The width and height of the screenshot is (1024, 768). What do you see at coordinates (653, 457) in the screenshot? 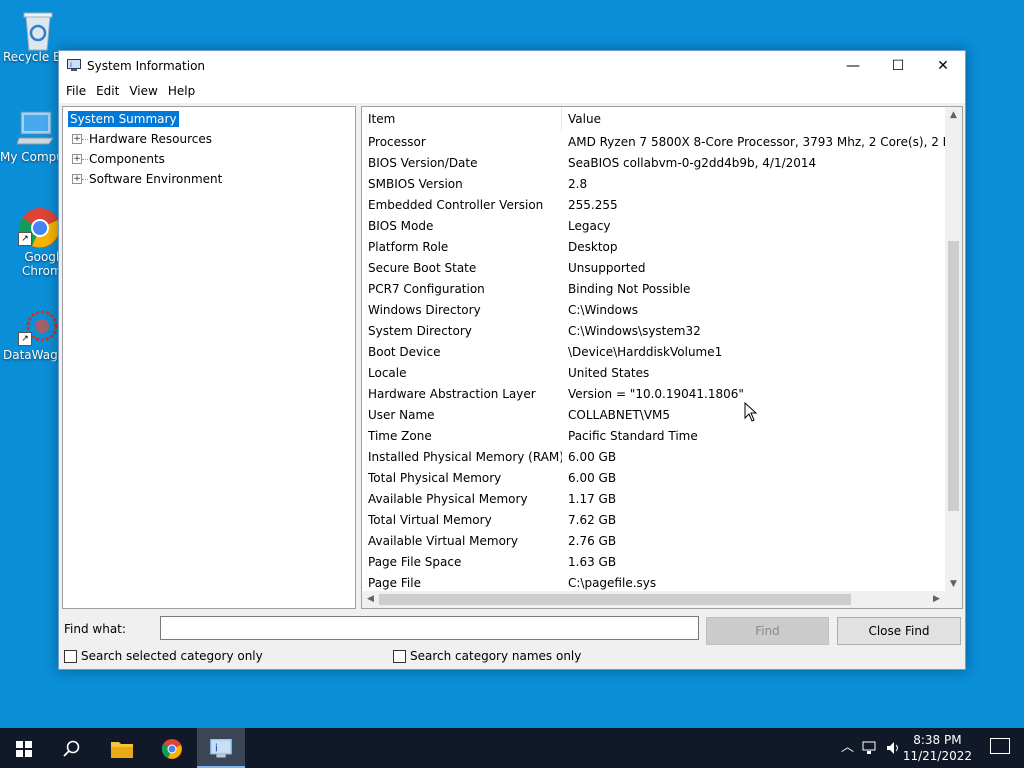
I see `table-row: Installed Physical Memory (RAM) 6.00 GB` at bounding box center [653, 457].